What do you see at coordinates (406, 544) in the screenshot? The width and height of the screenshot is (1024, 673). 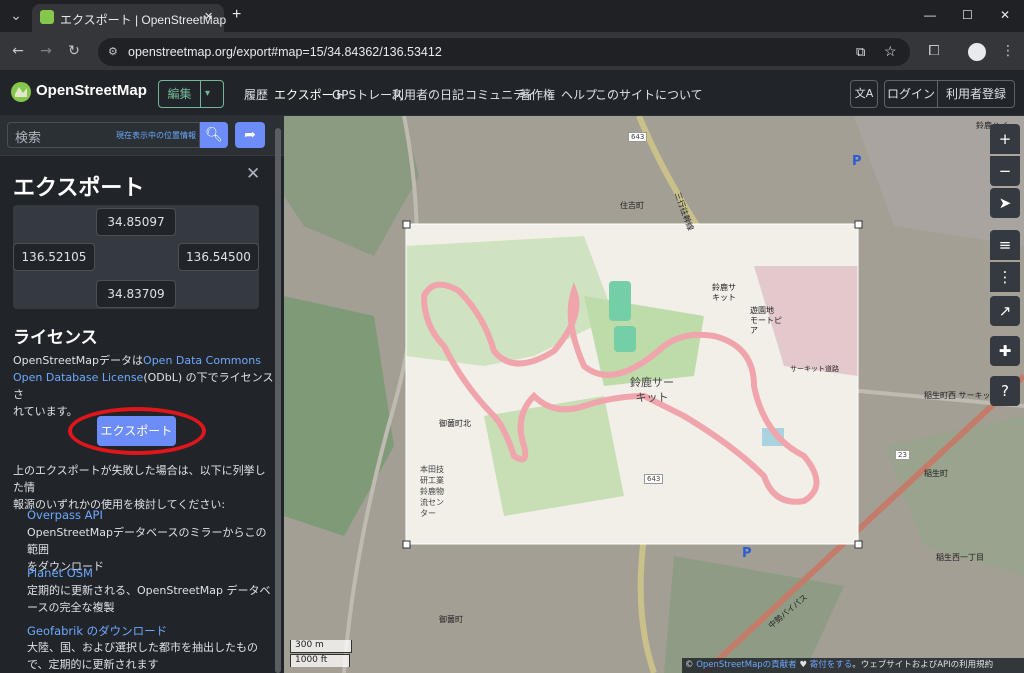 I see `selection-handle-sw` at bounding box center [406, 544].